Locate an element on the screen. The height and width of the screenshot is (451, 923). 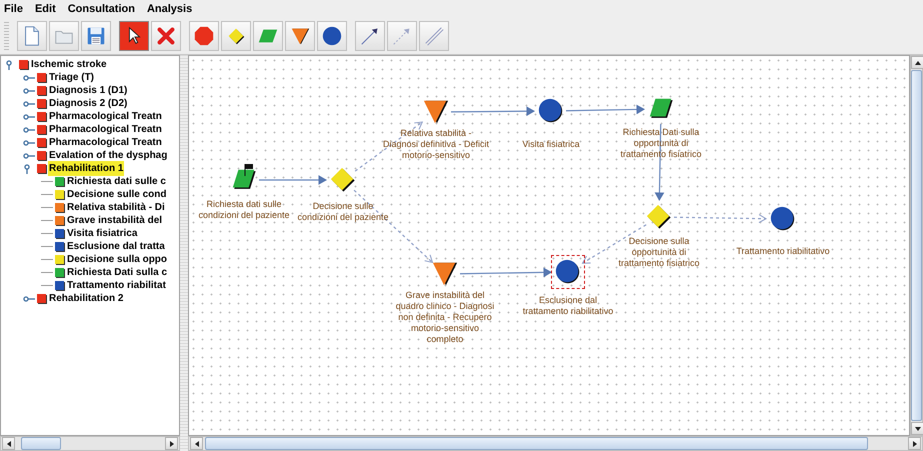
tree-item: Decisione sulla oppo is located at coordinates (117, 259).